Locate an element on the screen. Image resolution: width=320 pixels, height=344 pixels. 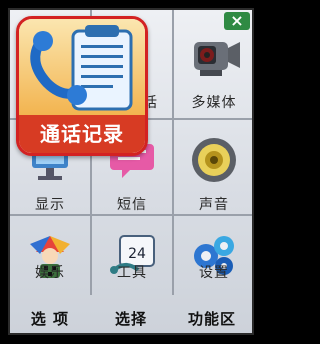
close-button: × is located at coordinates (237, 21).